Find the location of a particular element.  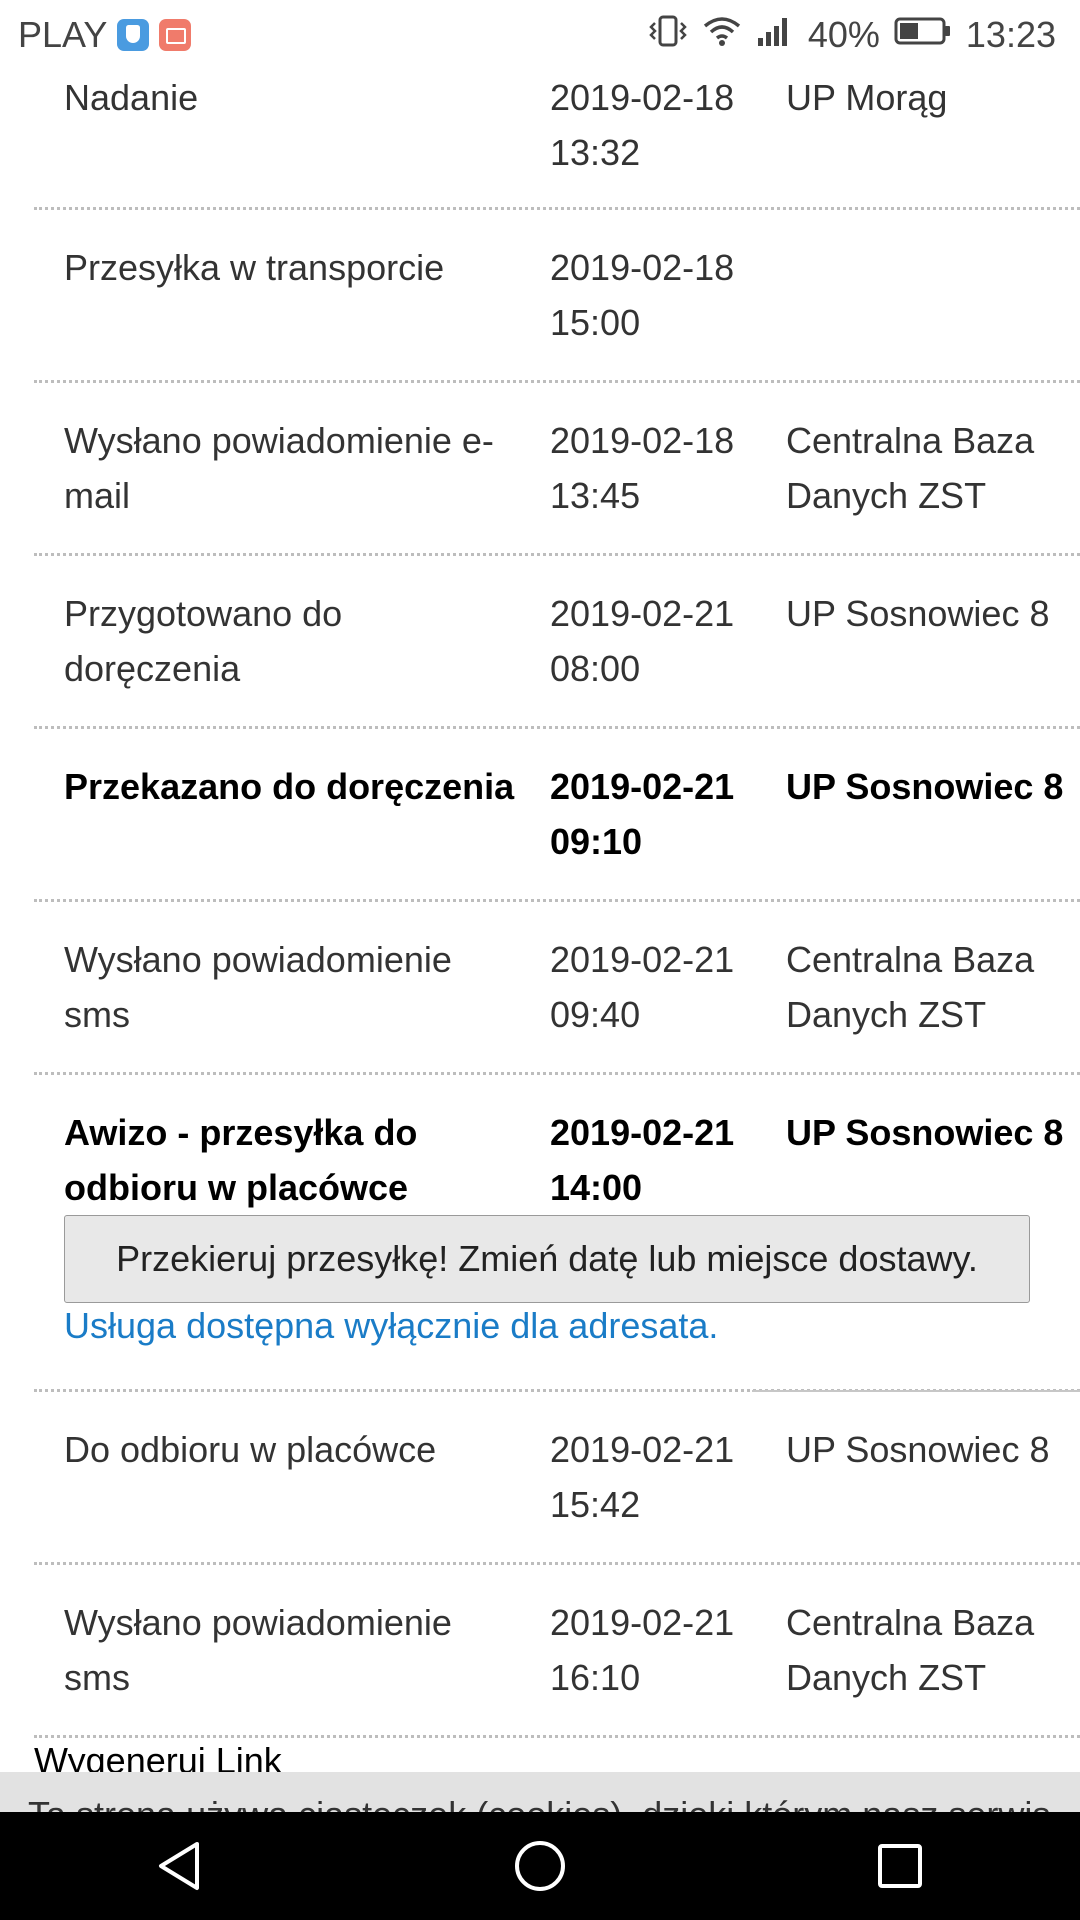

recents-button is located at coordinates (900, 1866).